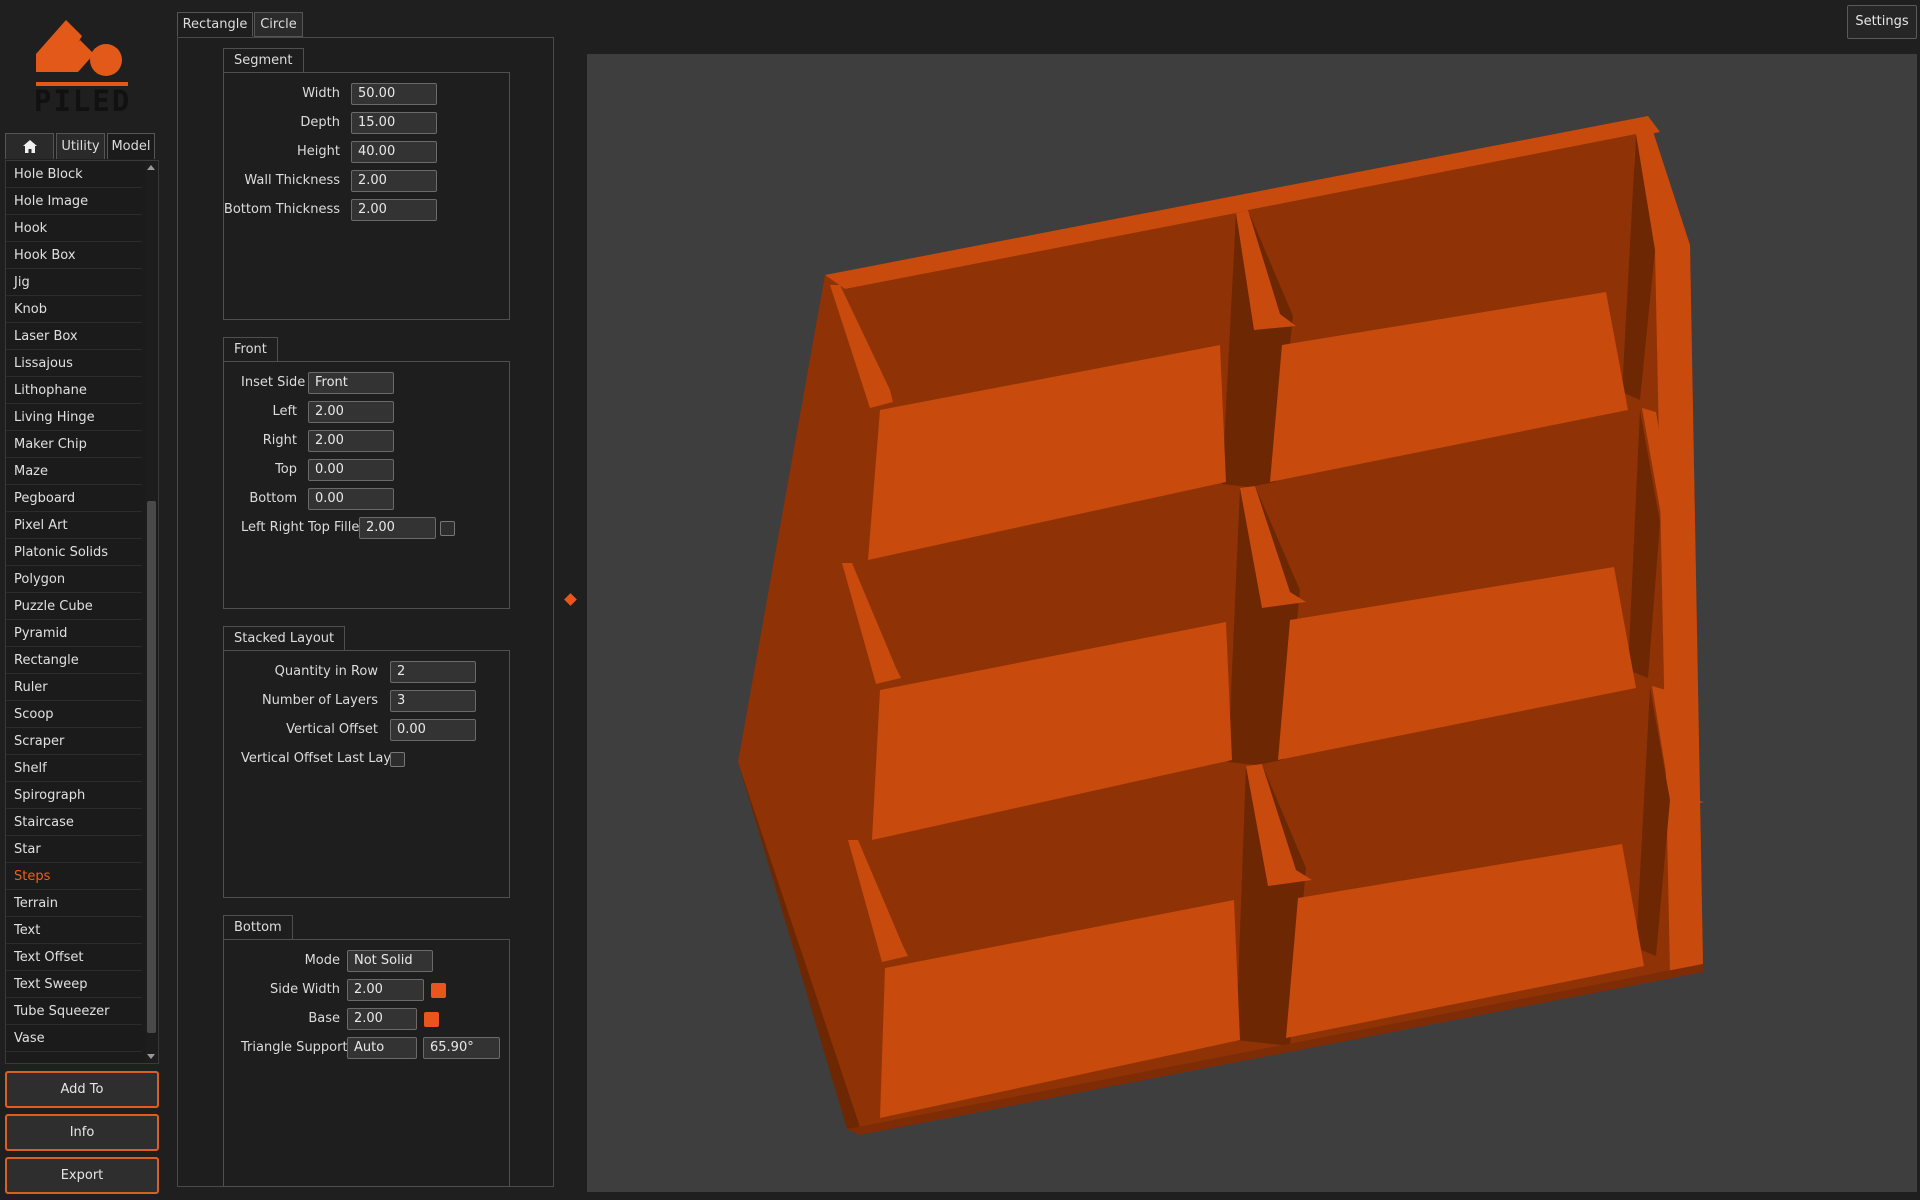 The height and width of the screenshot is (1200, 1920). Describe the element at coordinates (382, 1048) in the screenshot. I see `triangle-supports-select: Auto` at that location.